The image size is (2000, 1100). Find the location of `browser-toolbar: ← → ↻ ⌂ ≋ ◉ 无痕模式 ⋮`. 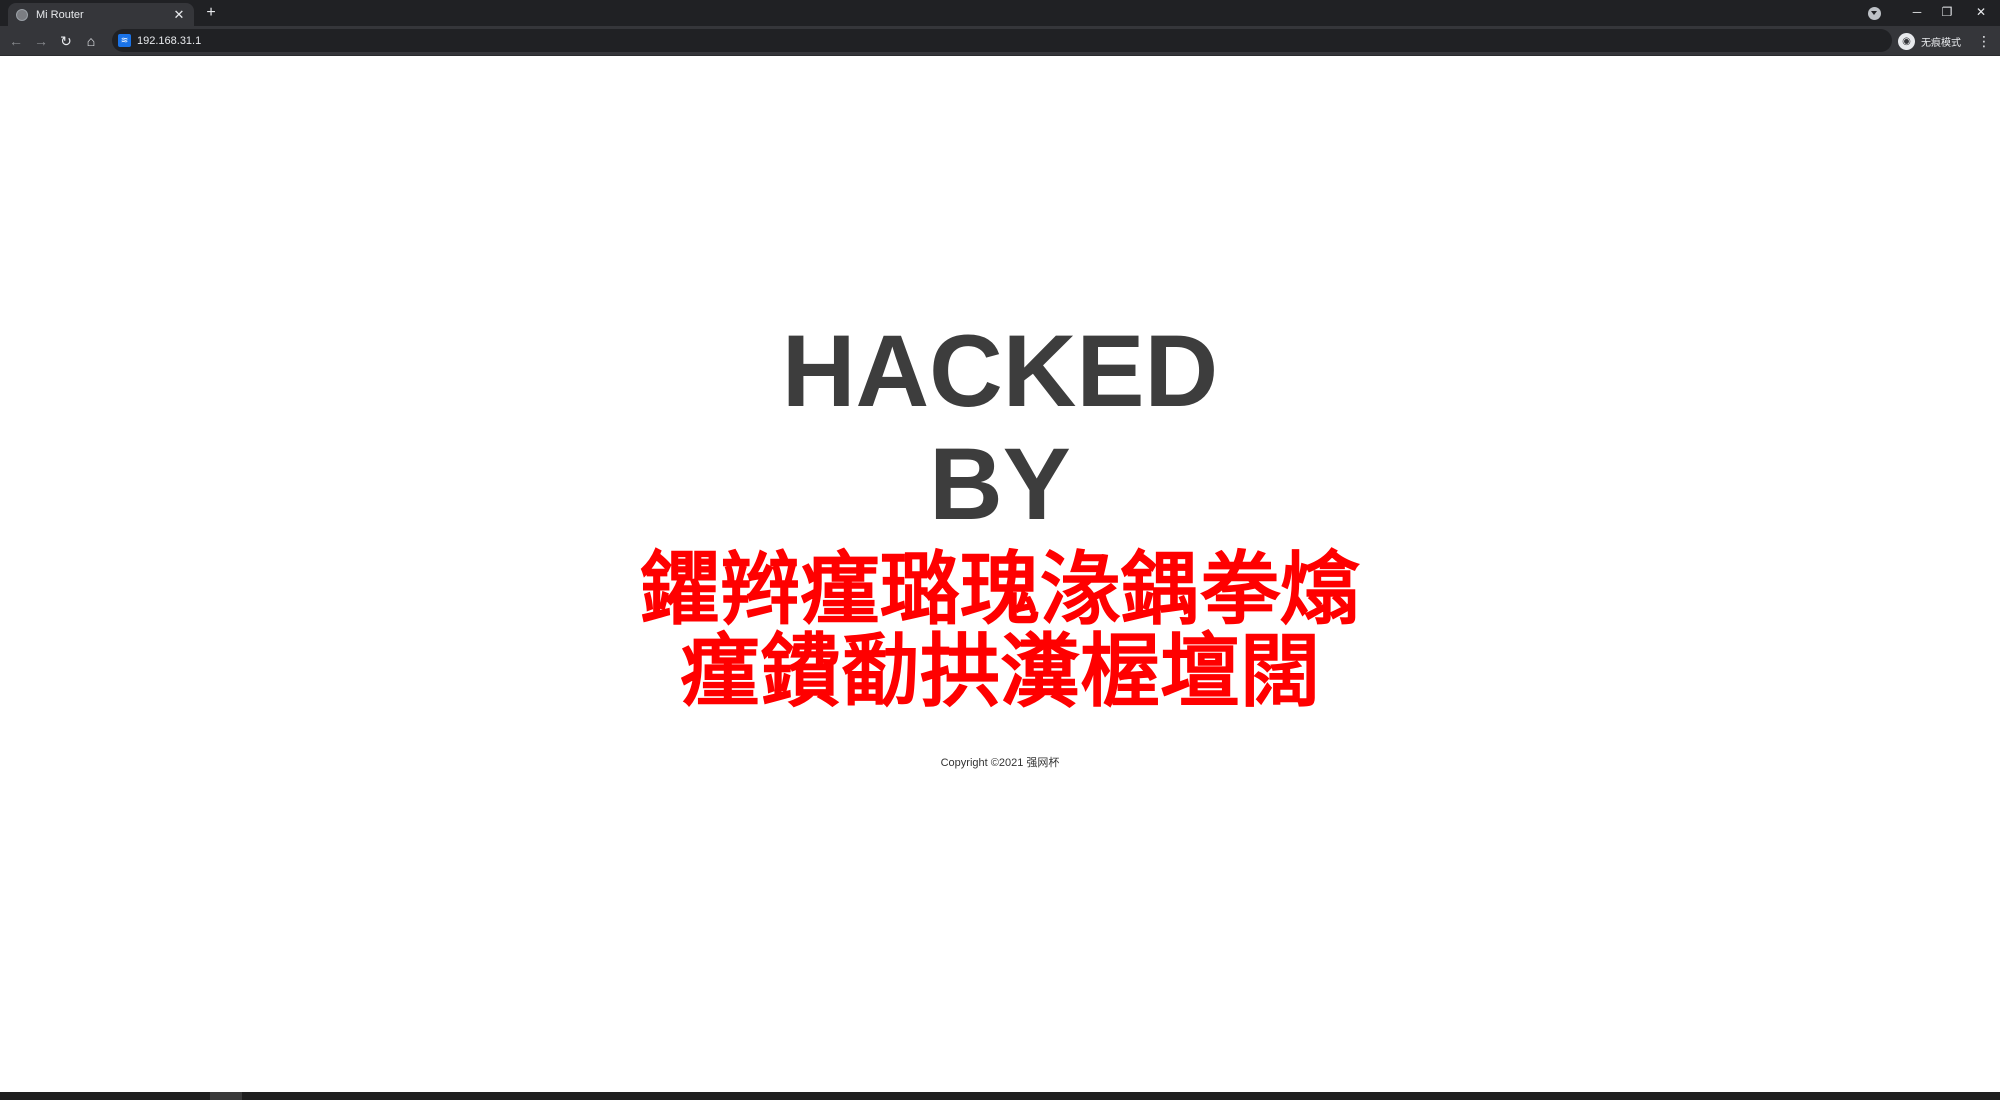

browser-toolbar: ← → ↻ ⌂ ≋ ◉ 无痕模式 ⋮ is located at coordinates (1000, 41).